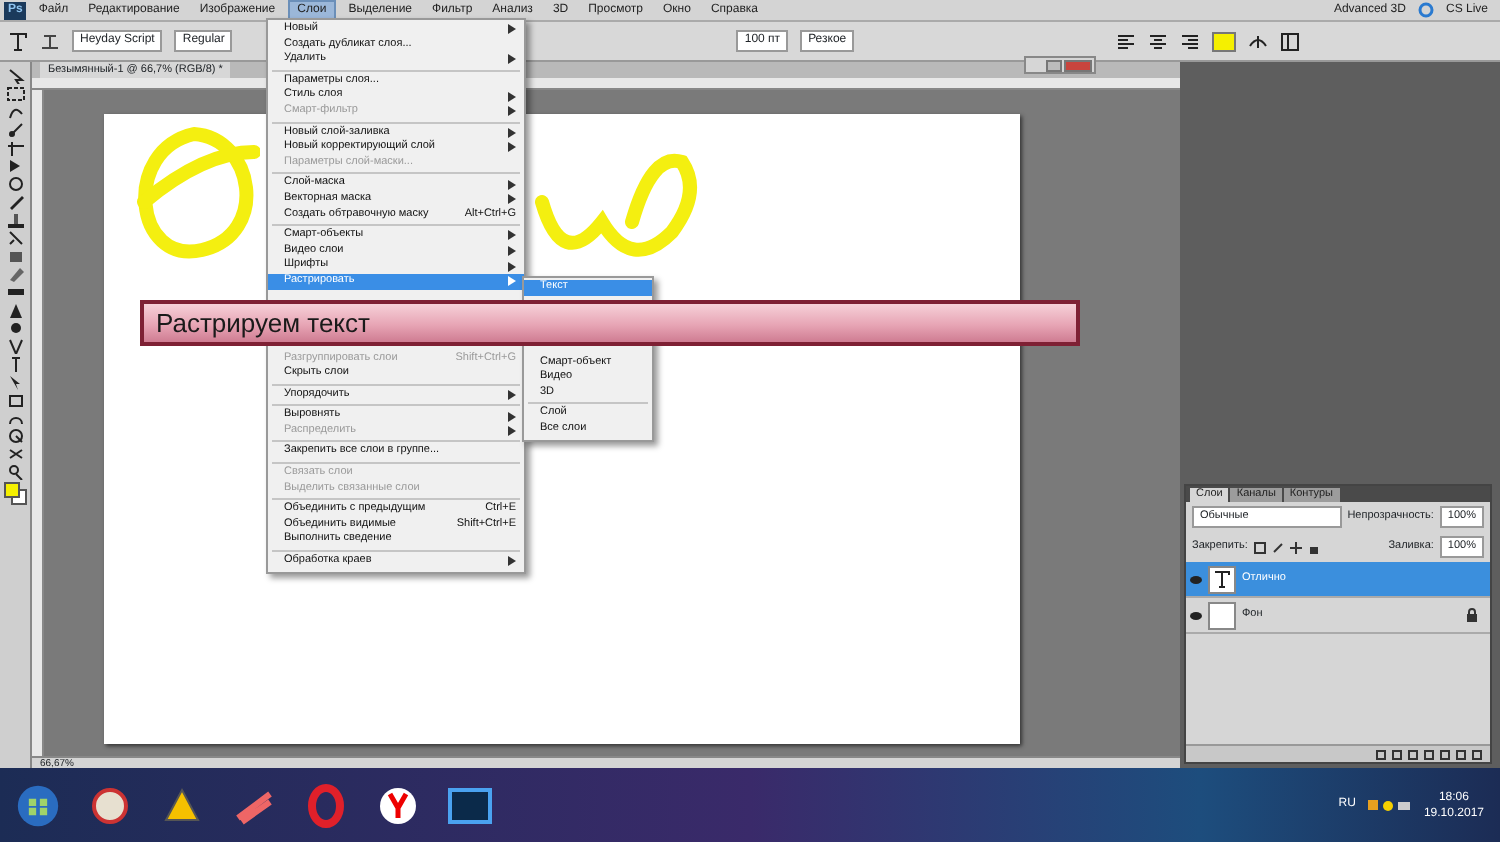  What do you see at coordinates (15, 382) in the screenshot?
I see `pointer-tool-icon` at bounding box center [15, 382].